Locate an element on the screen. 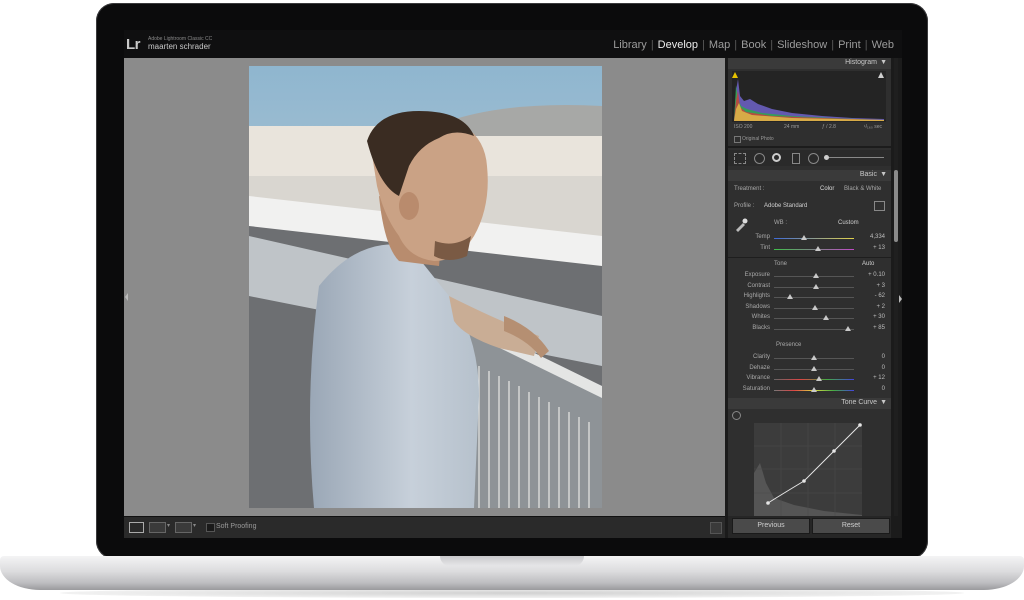 The width and height of the screenshot is (1024, 600). slider-label: Highlights is located at coordinates (756, 296).